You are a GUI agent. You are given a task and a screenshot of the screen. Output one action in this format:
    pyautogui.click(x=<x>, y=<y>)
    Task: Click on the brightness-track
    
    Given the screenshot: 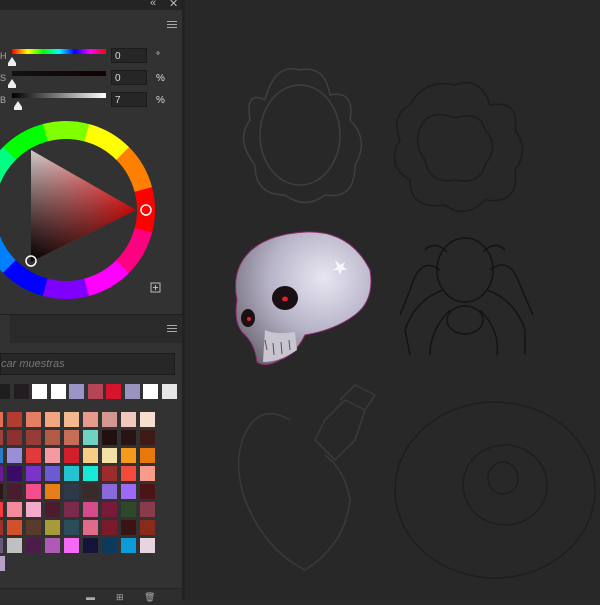 What is the action you would take?
    pyautogui.click(x=59, y=95)
    